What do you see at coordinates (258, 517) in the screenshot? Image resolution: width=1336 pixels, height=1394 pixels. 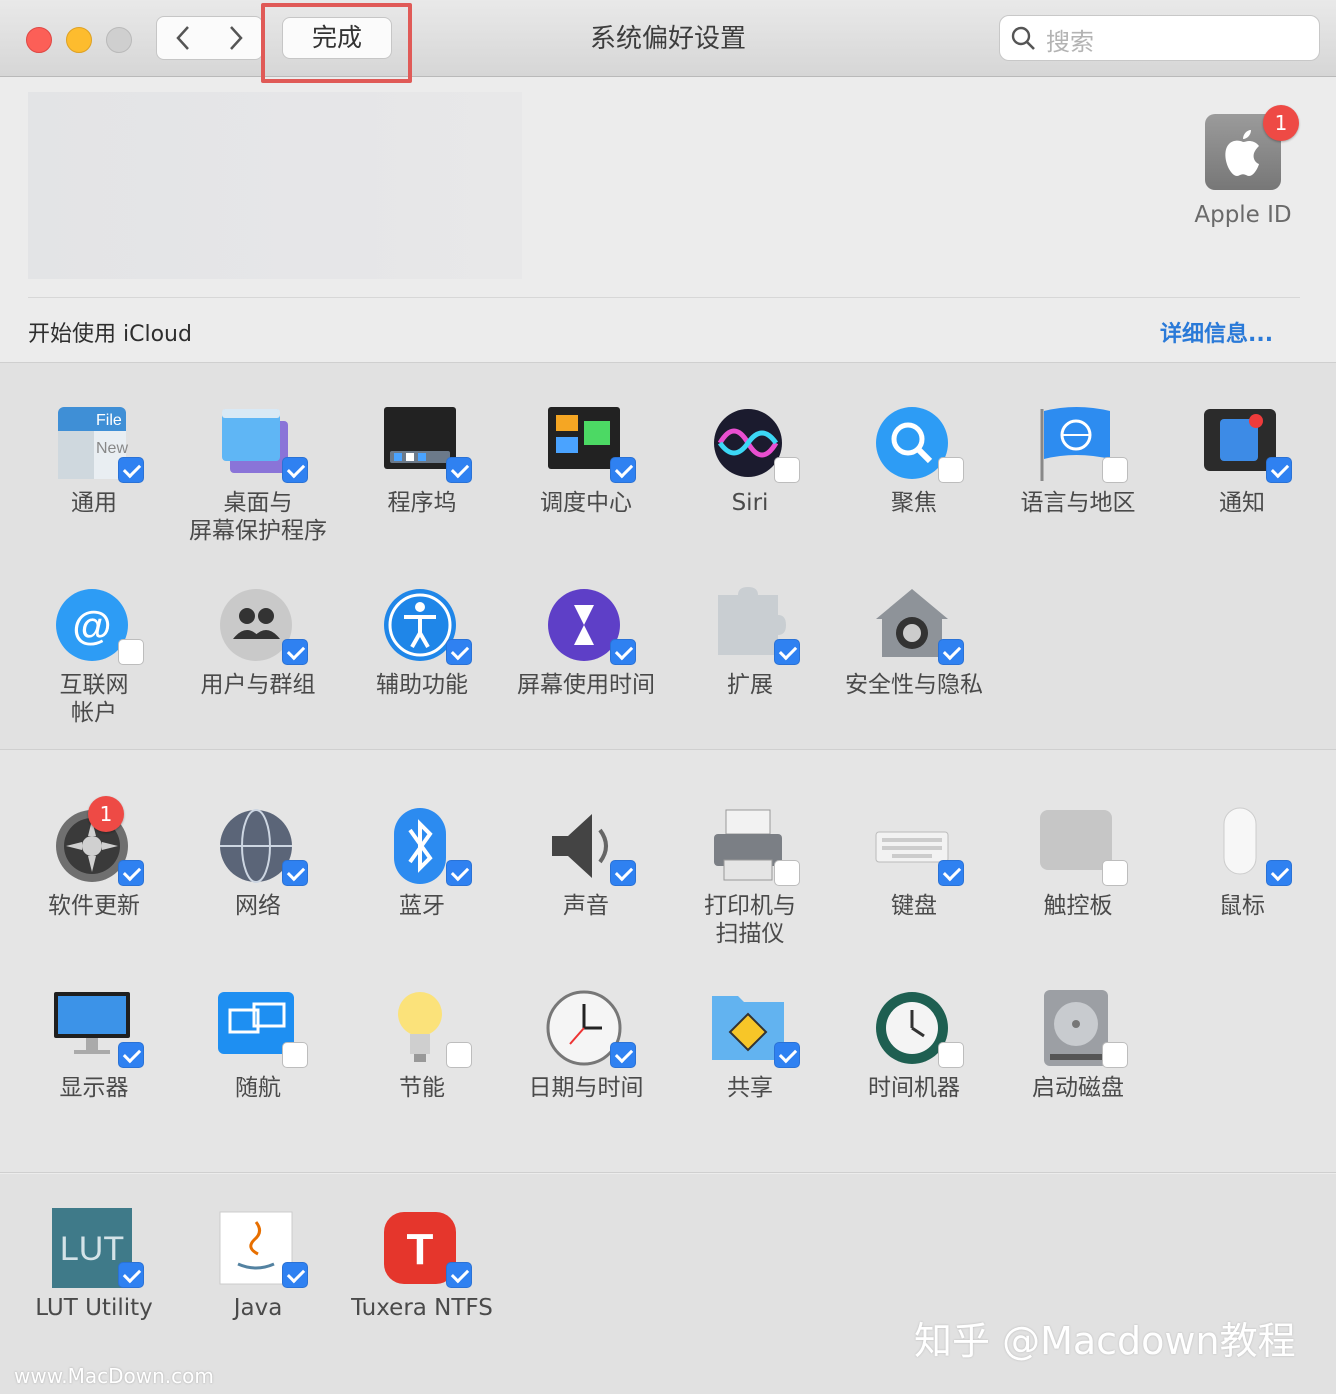 I see `pref-pane-label: 桌面与 屏幕保护程序` at bounding box center [258, 517].